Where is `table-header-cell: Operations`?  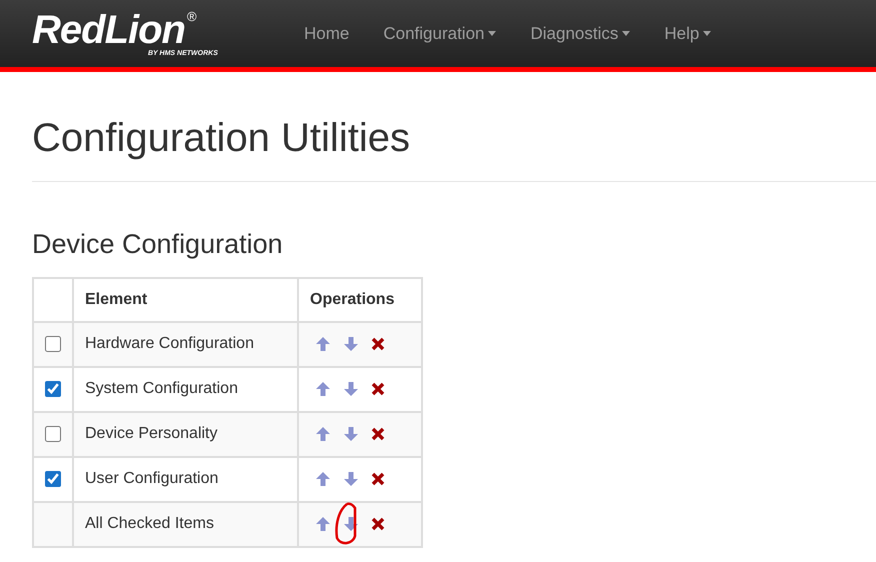
table-header-cell: Operations is located at coordinates (360, 300).